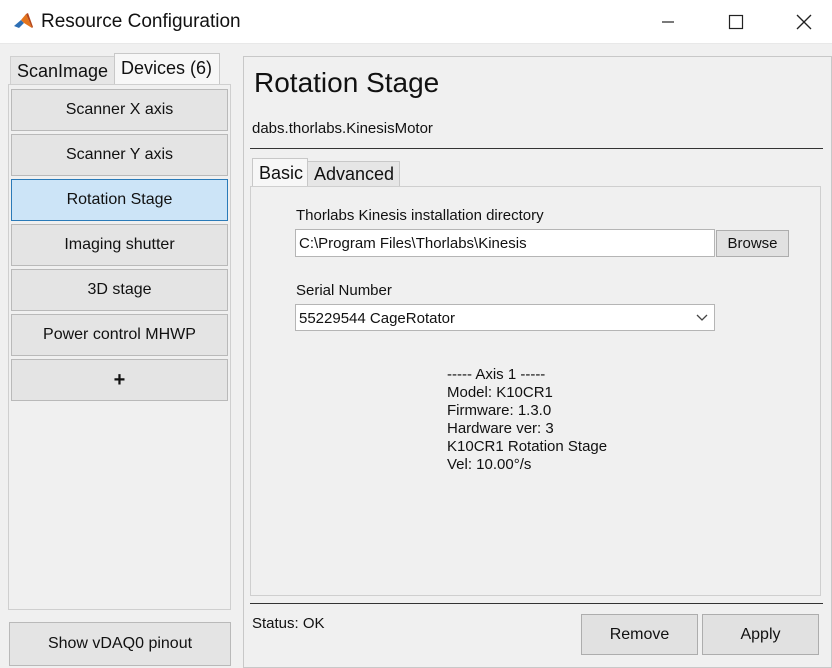 The width and height of the screenshot is (832, 668). What do you see at coordinates (119, 290) in the screenshot?
I see `device-3d-stage-button: 3D stage` at bounding box center [119, 290].